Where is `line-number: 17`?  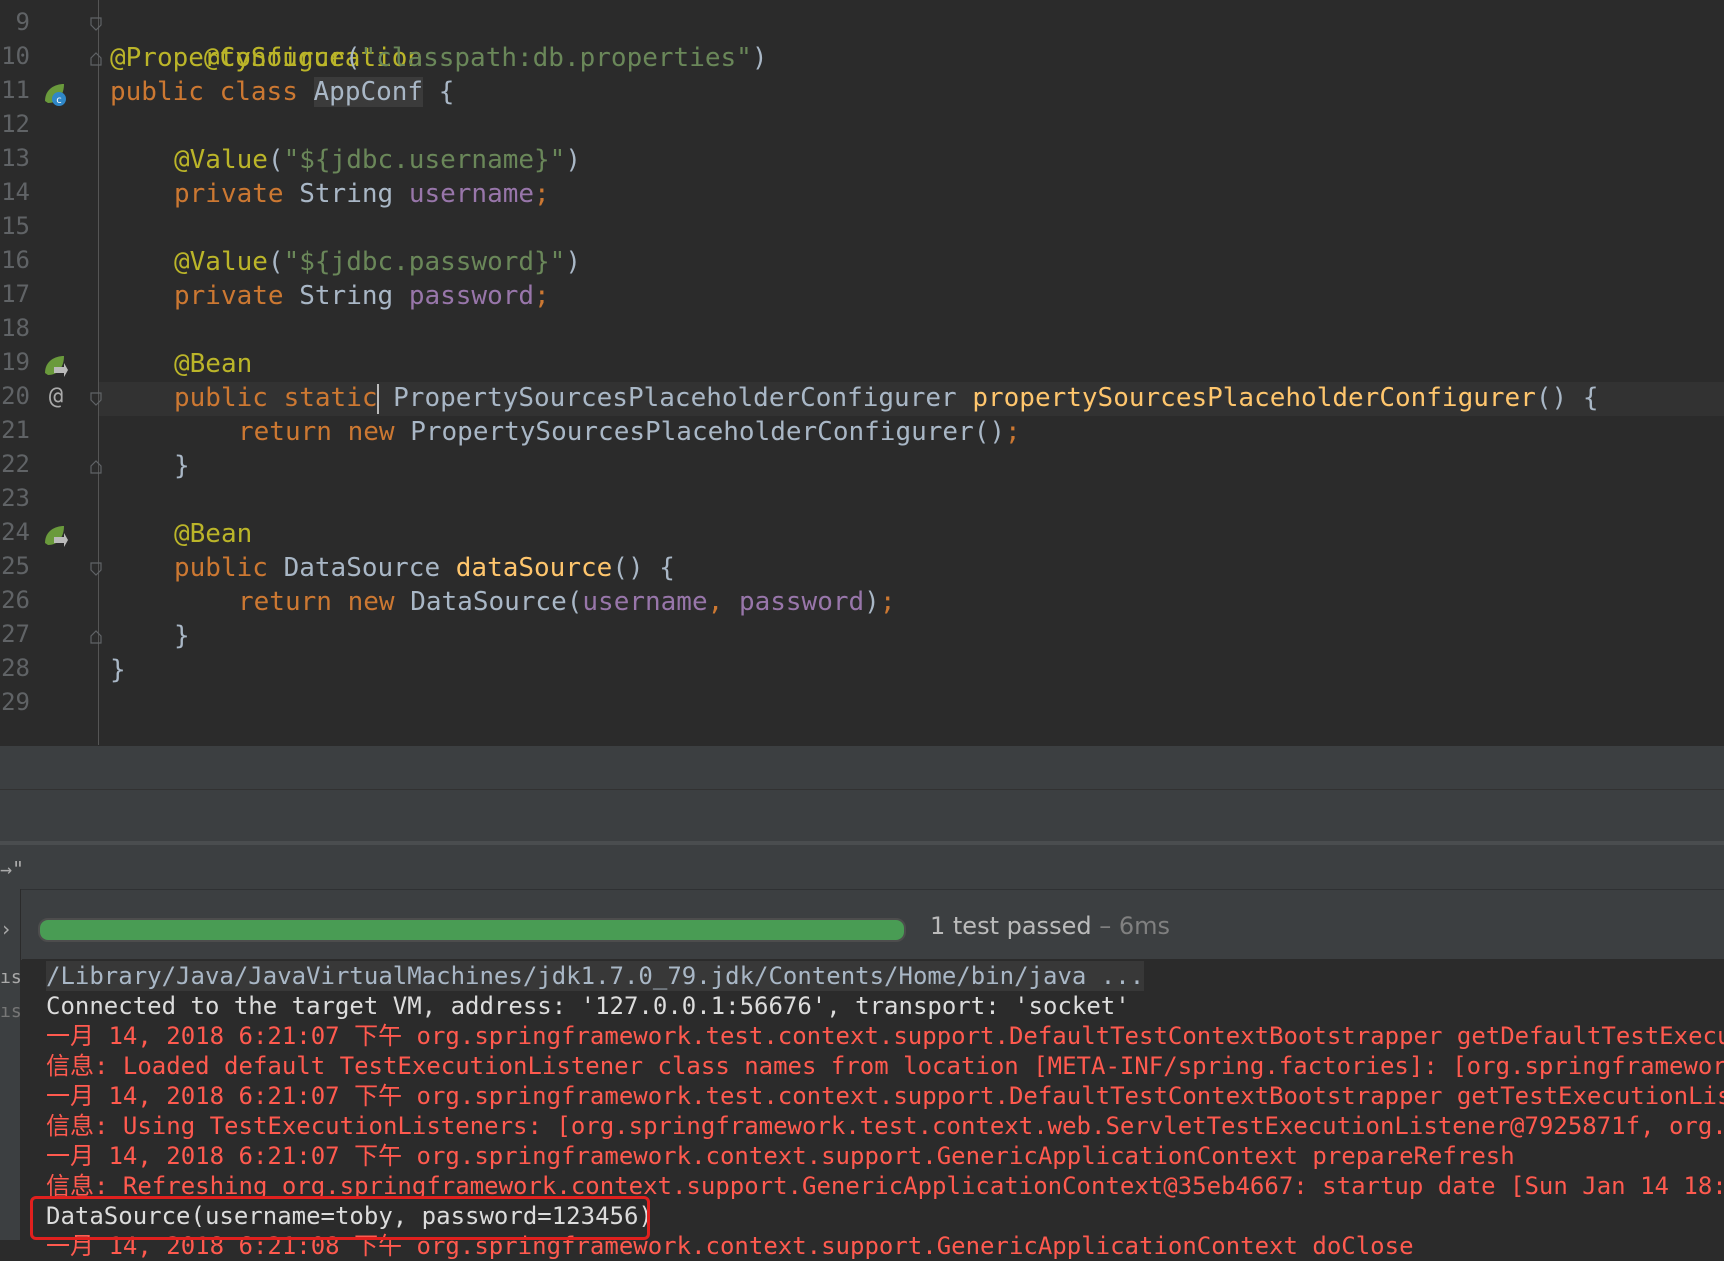
line-number: 17 is located at coordinates (15, 294).